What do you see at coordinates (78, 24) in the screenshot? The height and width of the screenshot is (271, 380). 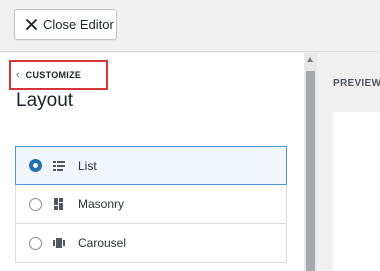 I see `close-editor-label: Close Editor` at bounding box center [78, 24].